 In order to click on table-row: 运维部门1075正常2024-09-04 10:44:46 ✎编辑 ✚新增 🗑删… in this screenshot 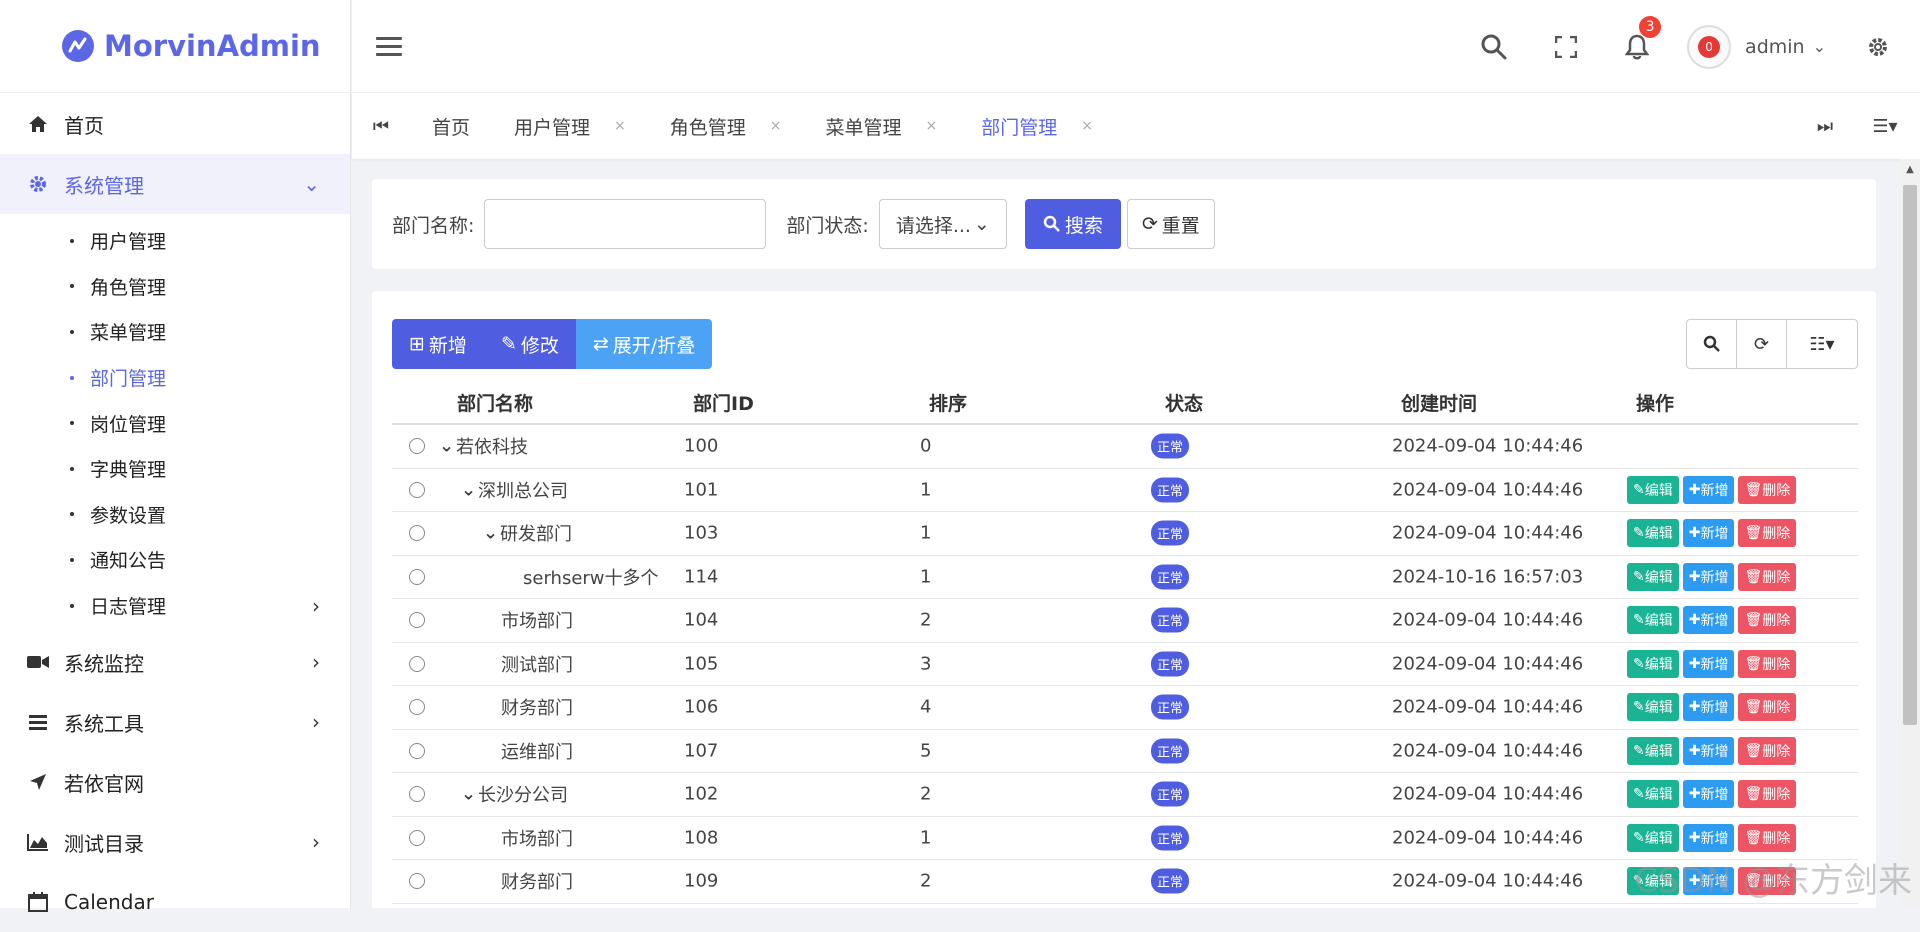, I will do `click(1125, 752)`.